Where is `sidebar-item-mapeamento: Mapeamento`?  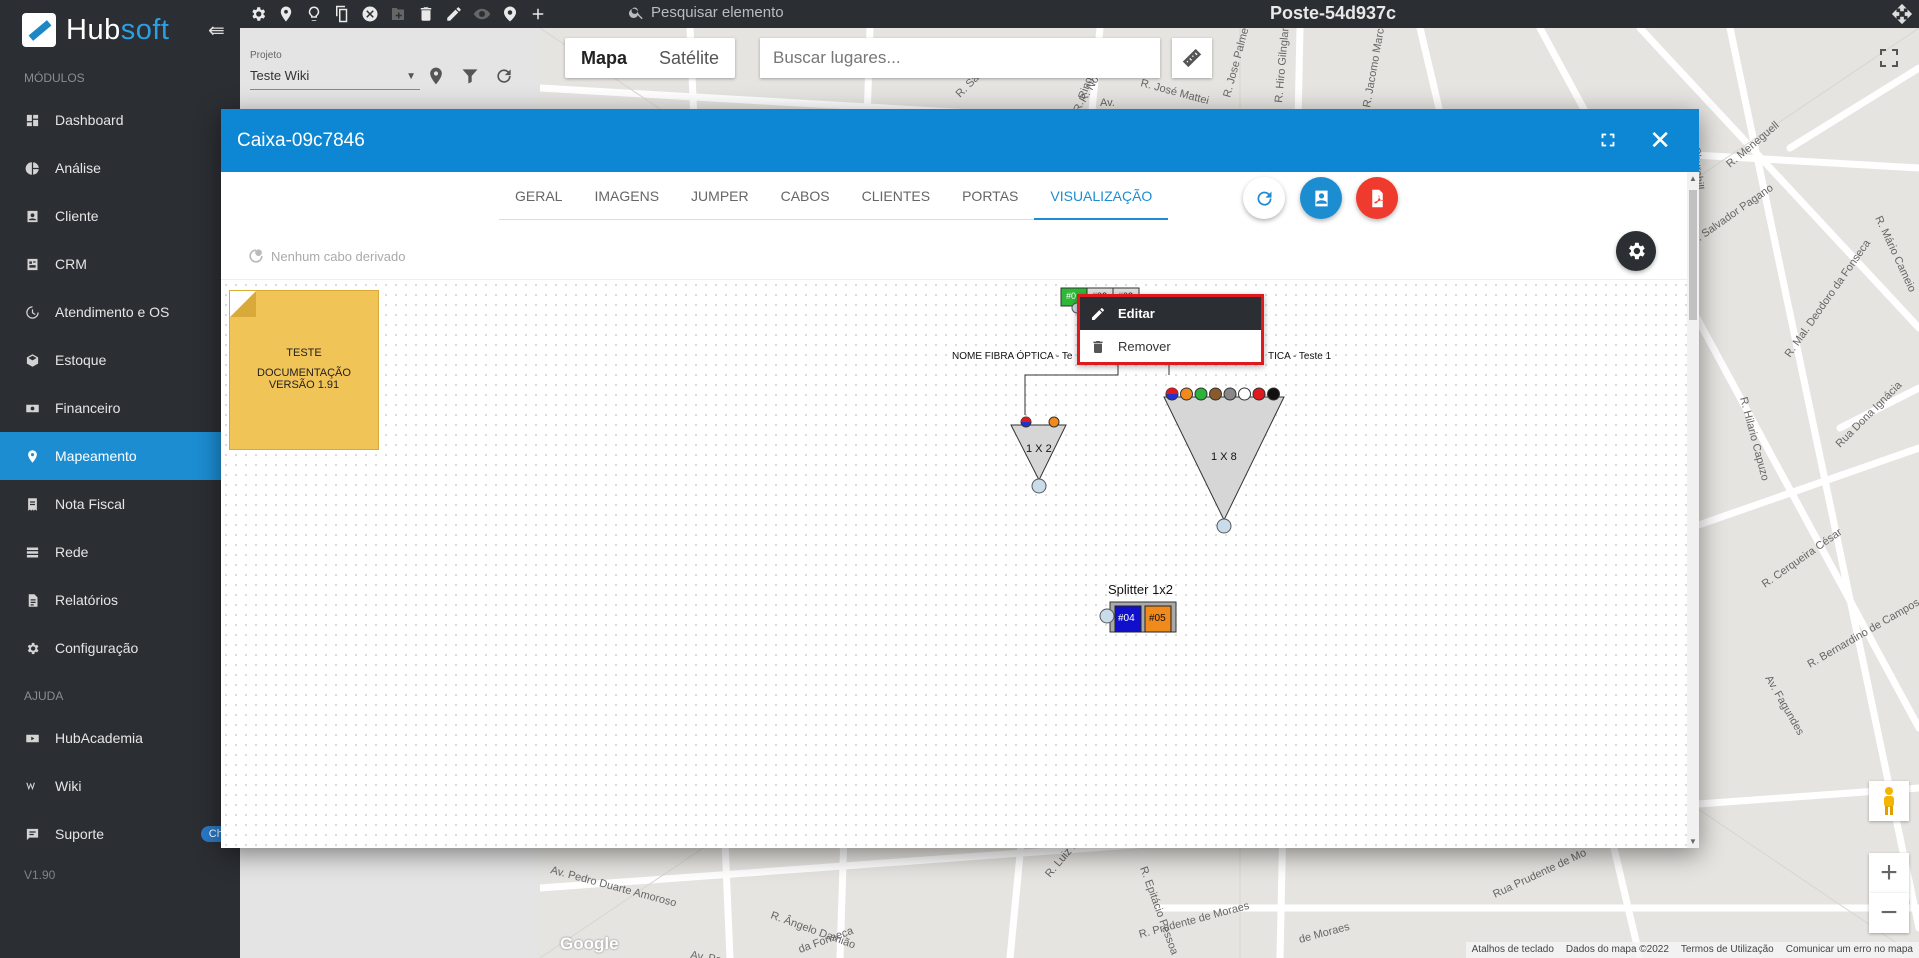
sidebar-item-mapeamento: Mapeamento is located at coordinates (120, 456).